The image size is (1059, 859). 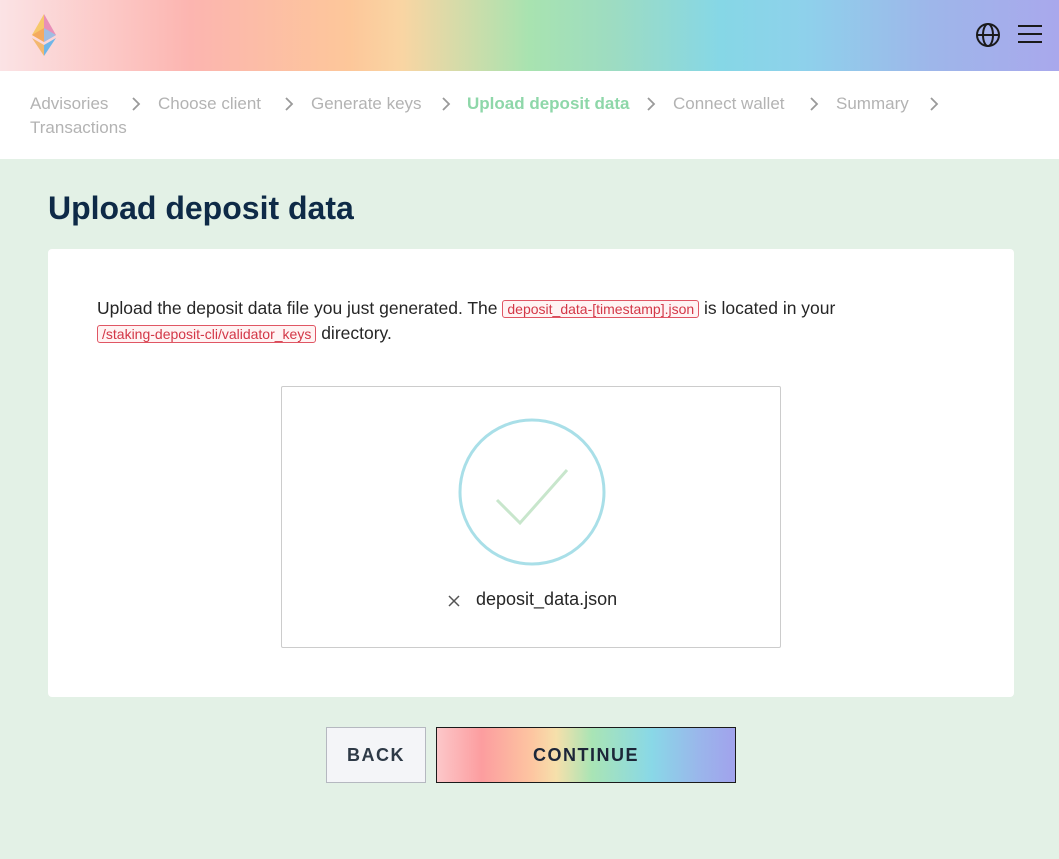 What do you see at coordinates (356, 333) in the screenshot?
I see `instructions-part-3: directory.` at bounding box center [356, 333].